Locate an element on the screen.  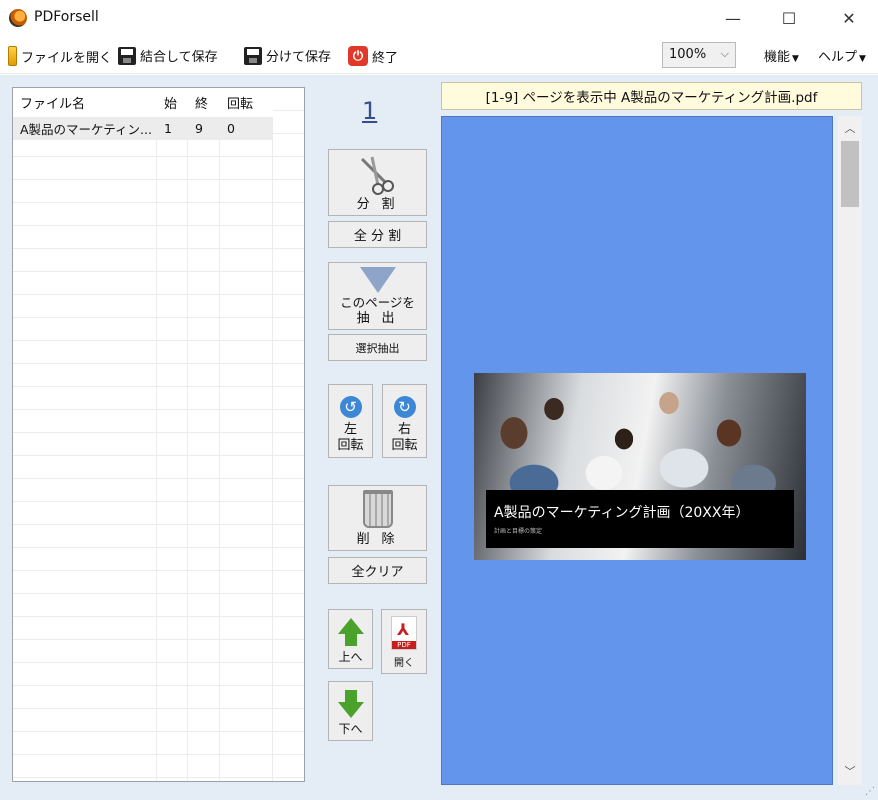
pdf-file-icon: ⅄ is located at coordinates (404, 633).